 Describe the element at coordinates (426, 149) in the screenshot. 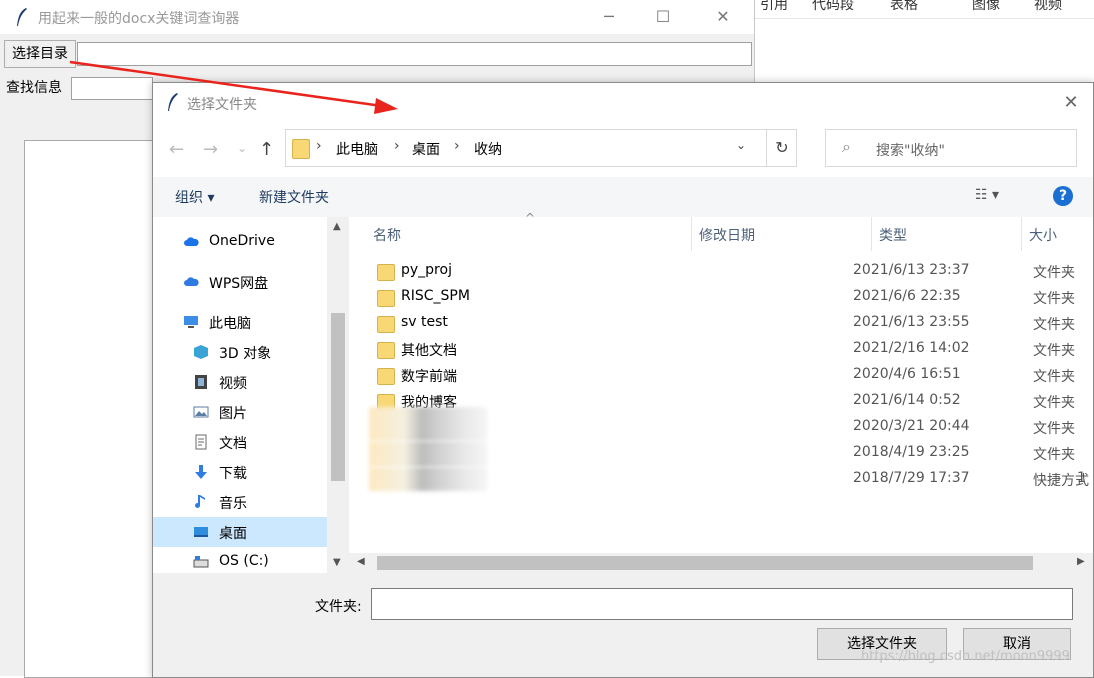

I see `breadcrumb-desktop: 桌面` at that location.